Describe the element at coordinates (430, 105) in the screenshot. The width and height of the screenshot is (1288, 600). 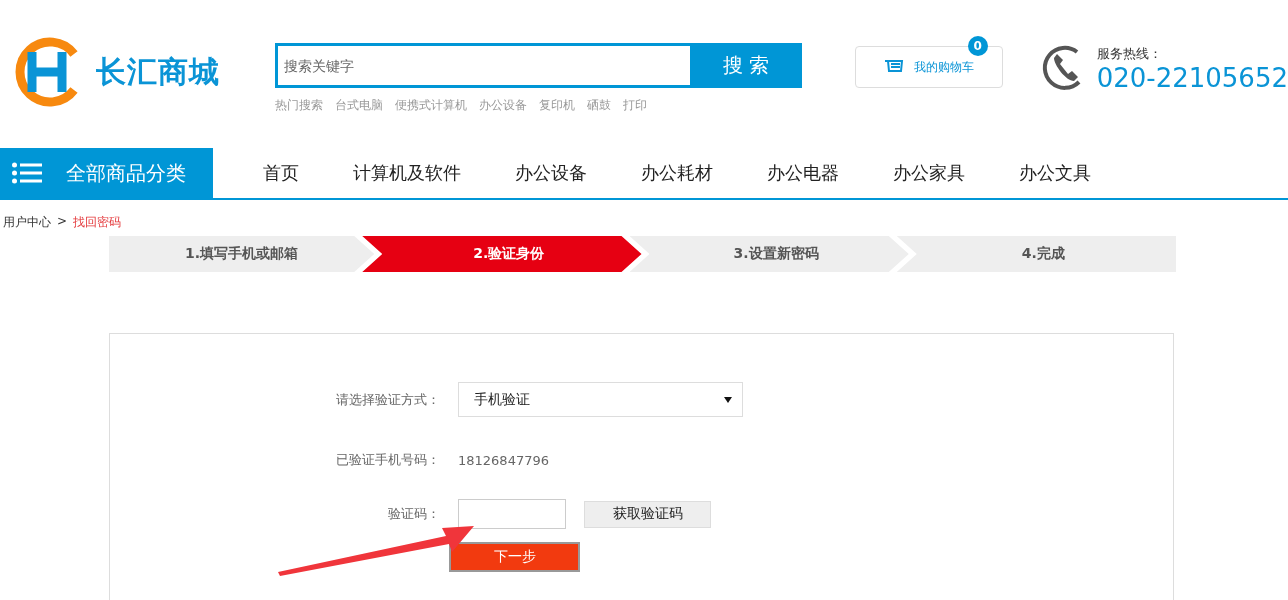
I see `hot-search-link: 便携式计算机` at that location.